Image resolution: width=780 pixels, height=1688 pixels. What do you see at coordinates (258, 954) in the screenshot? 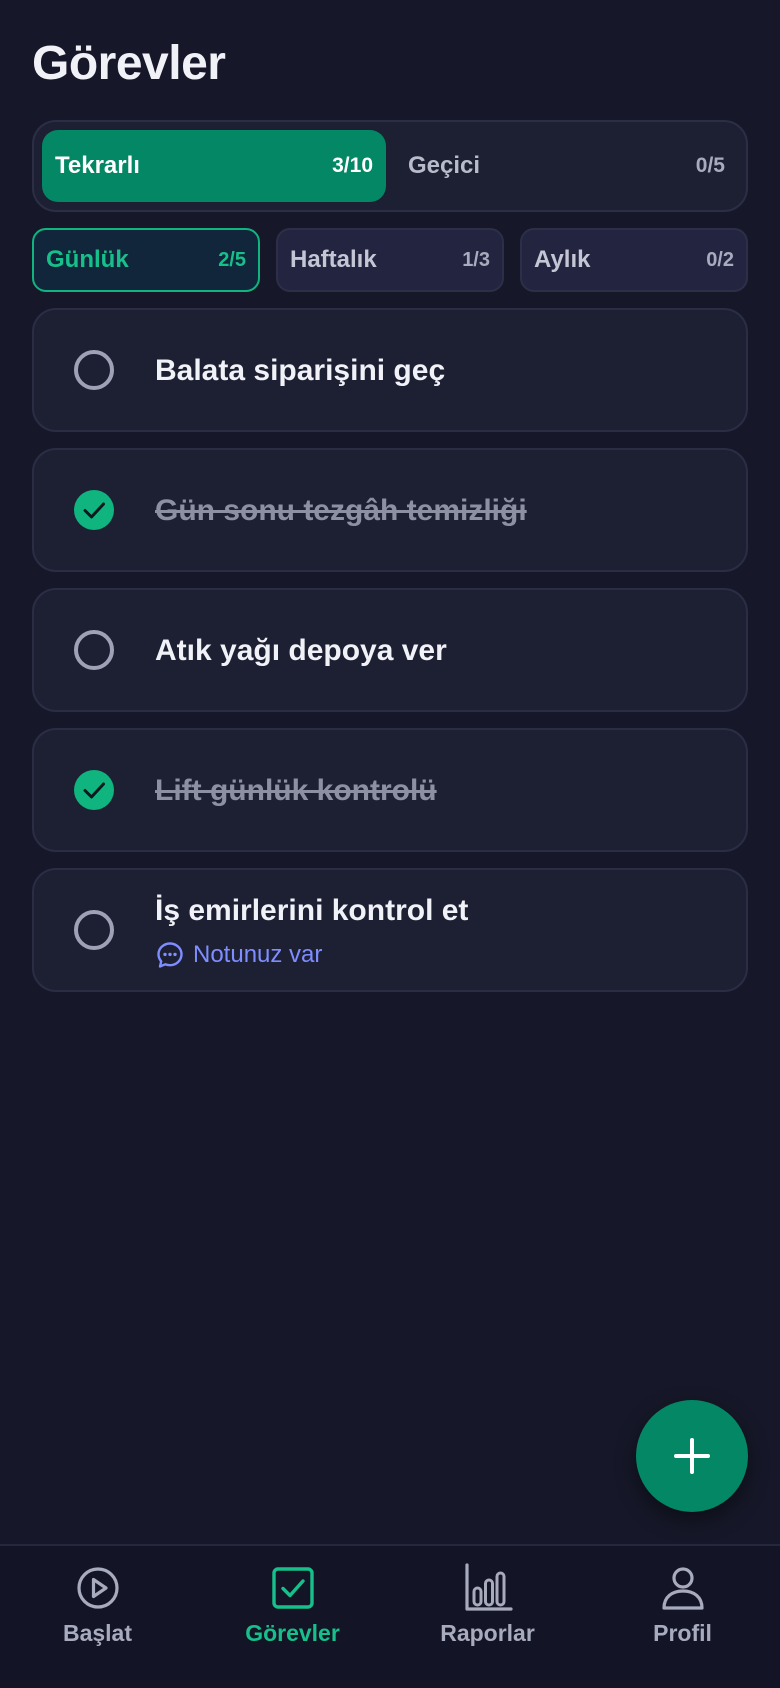
I see `task-note-label: Notunuz var` at bounding box center [258, 954].